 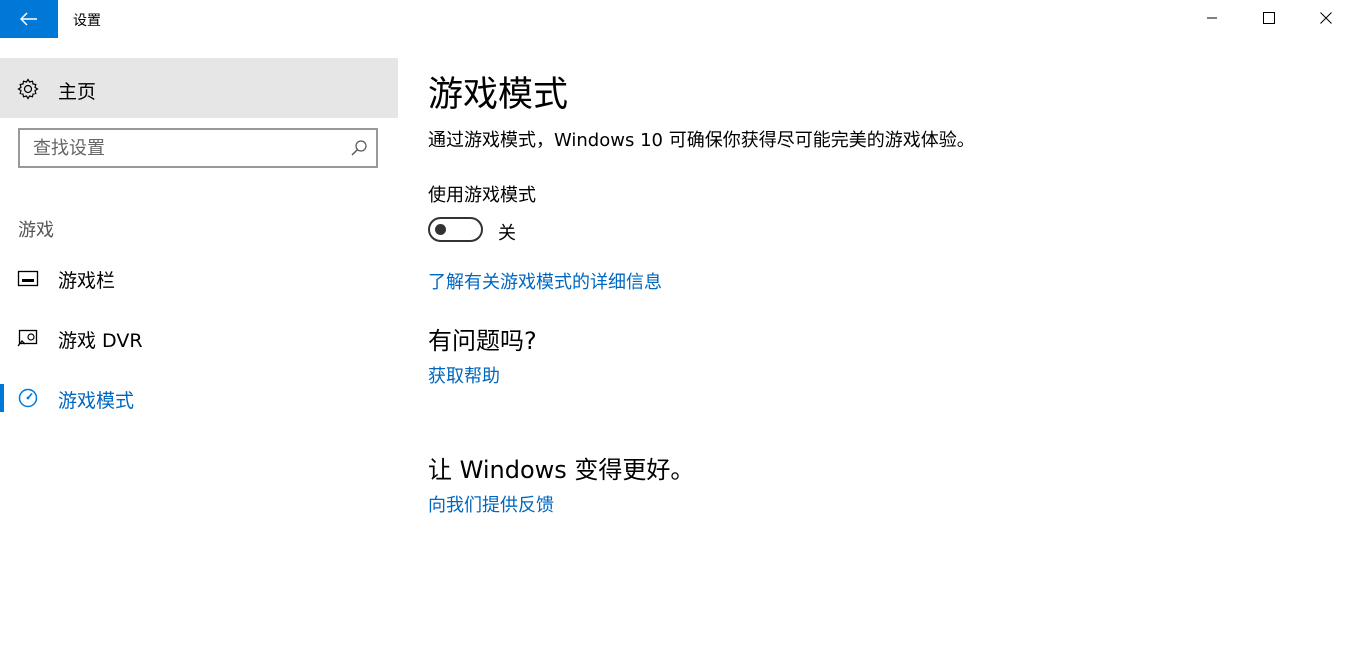 I want to click on game-mode-toggle, so click(x=455, y=229).